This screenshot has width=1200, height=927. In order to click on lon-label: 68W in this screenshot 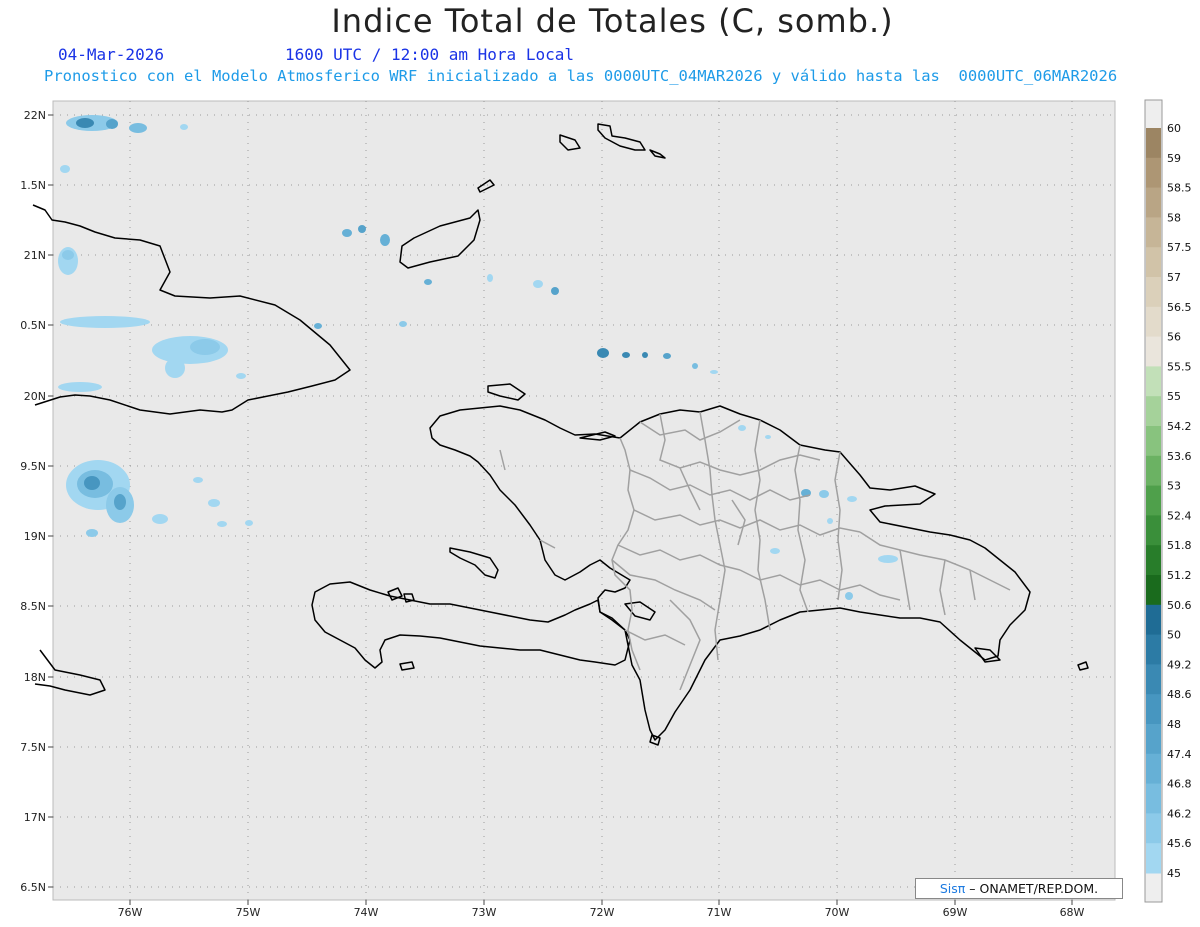, I will do `click(1072, 912)`.